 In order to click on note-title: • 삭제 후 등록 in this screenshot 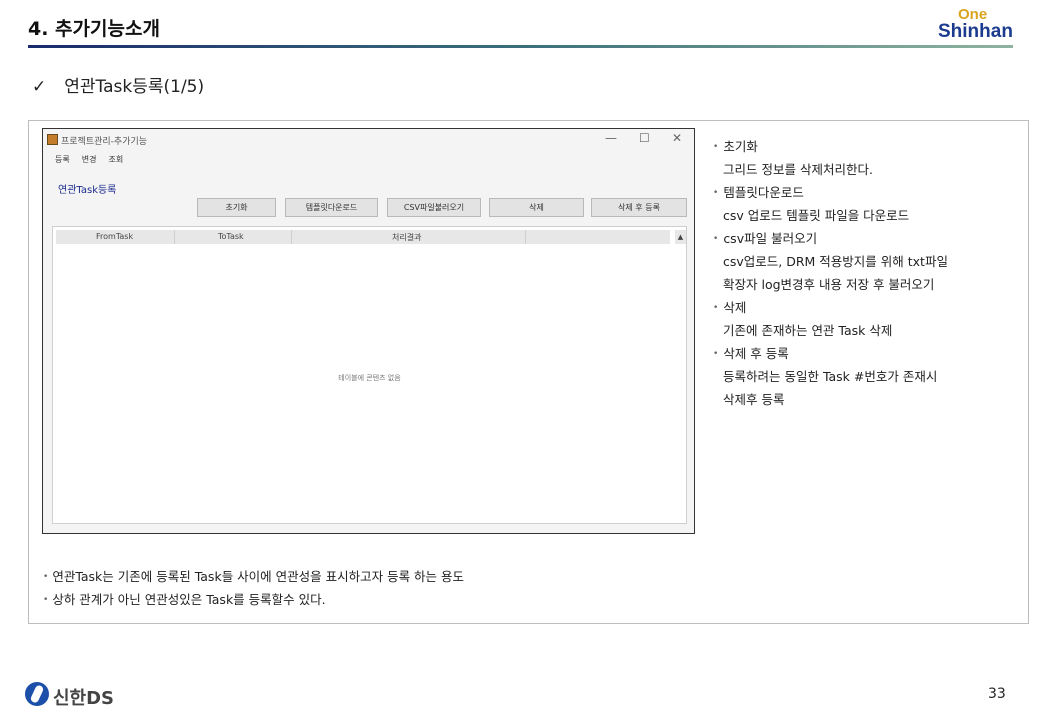, I will do `click(751, 353)`.